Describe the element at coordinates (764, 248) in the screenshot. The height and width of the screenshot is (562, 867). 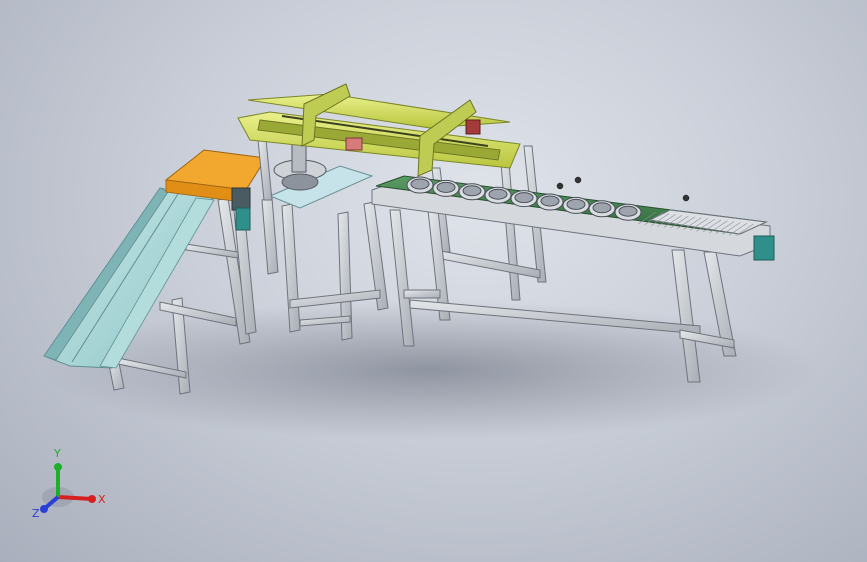
I see `output-motor` at that location.